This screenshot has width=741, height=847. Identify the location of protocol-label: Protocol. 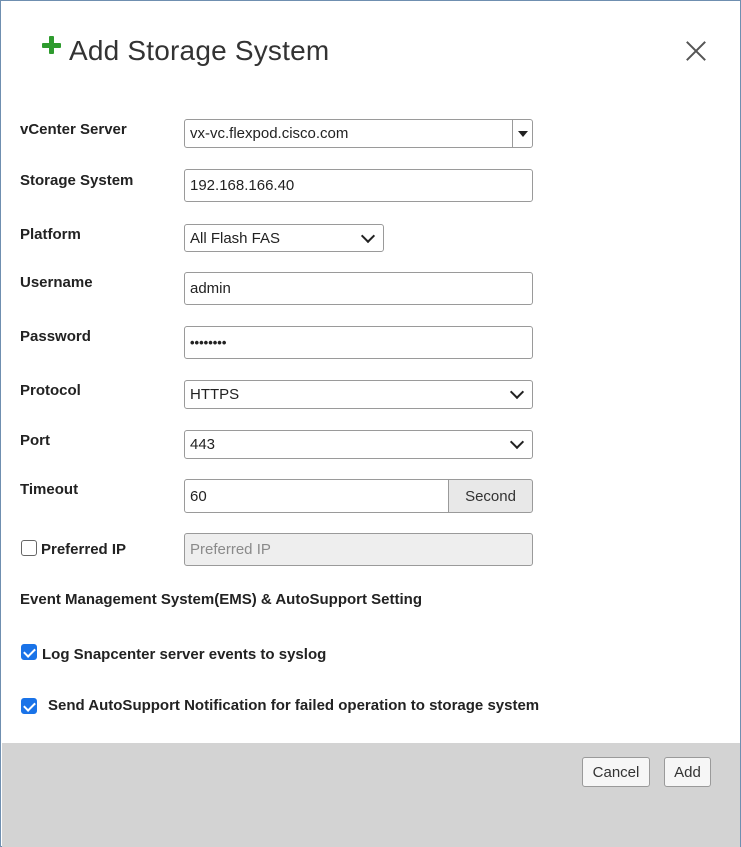
(50, 390).